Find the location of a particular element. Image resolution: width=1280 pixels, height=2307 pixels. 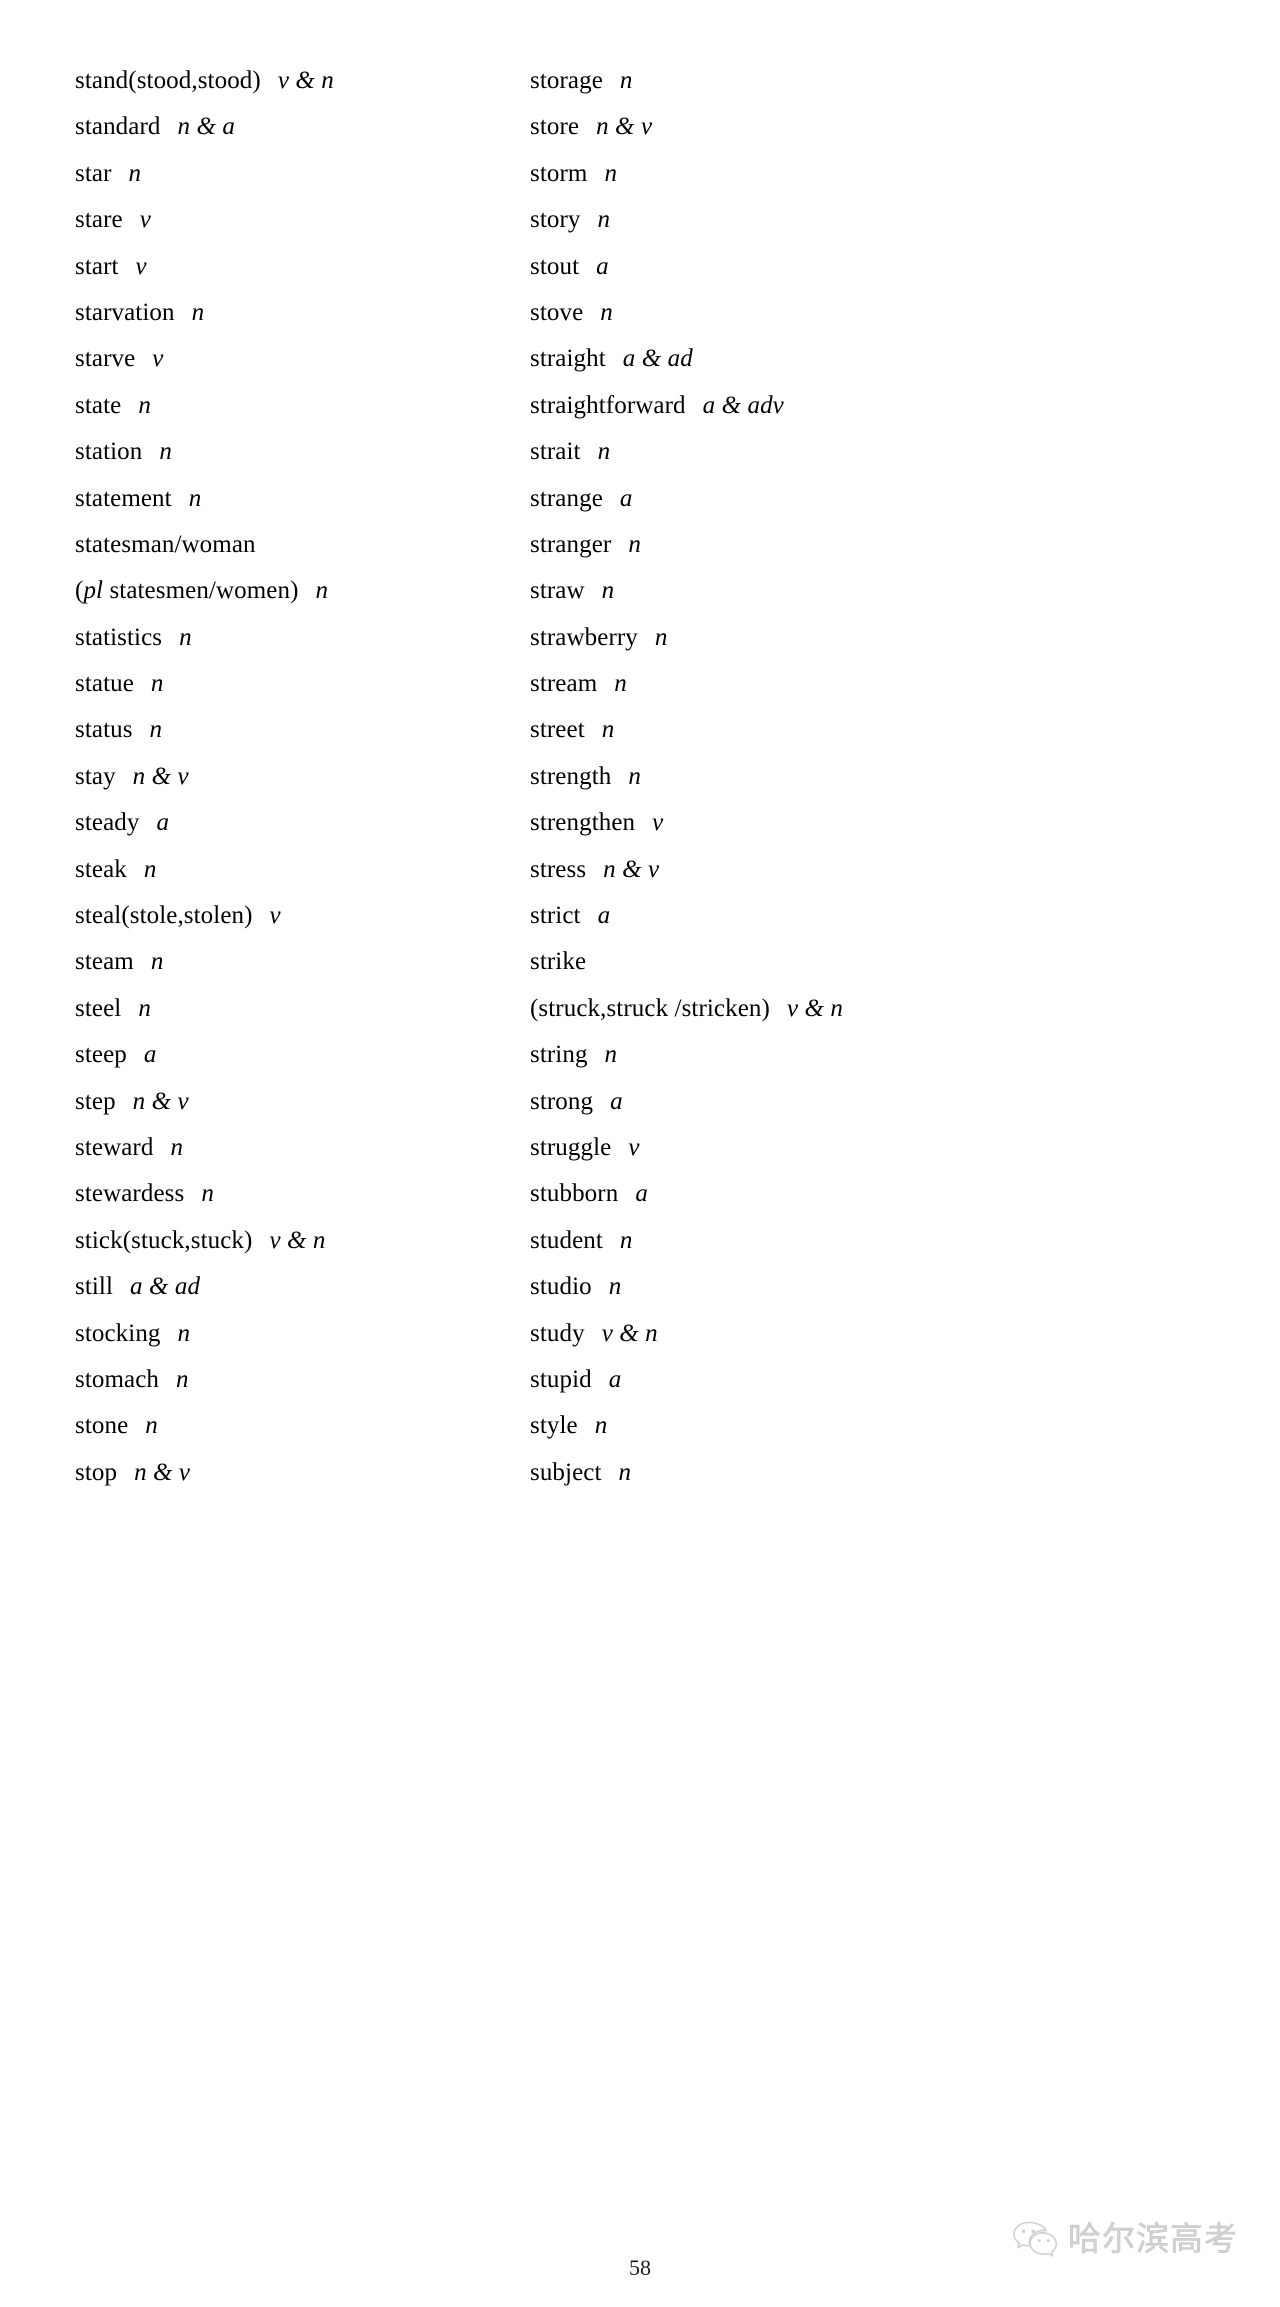

dictionary-entry: subject n is located at coordinates (905, 1473).